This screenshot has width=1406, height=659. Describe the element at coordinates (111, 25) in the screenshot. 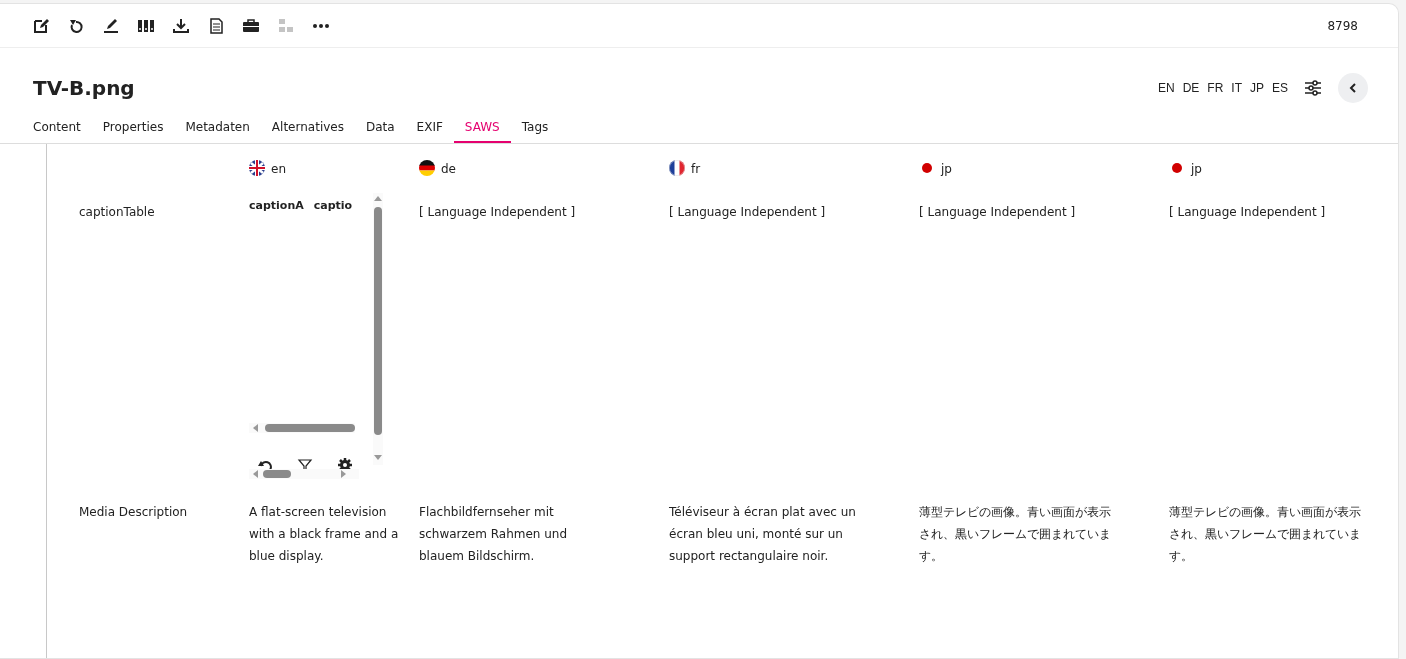

I see `pen-line-icon` at that location.